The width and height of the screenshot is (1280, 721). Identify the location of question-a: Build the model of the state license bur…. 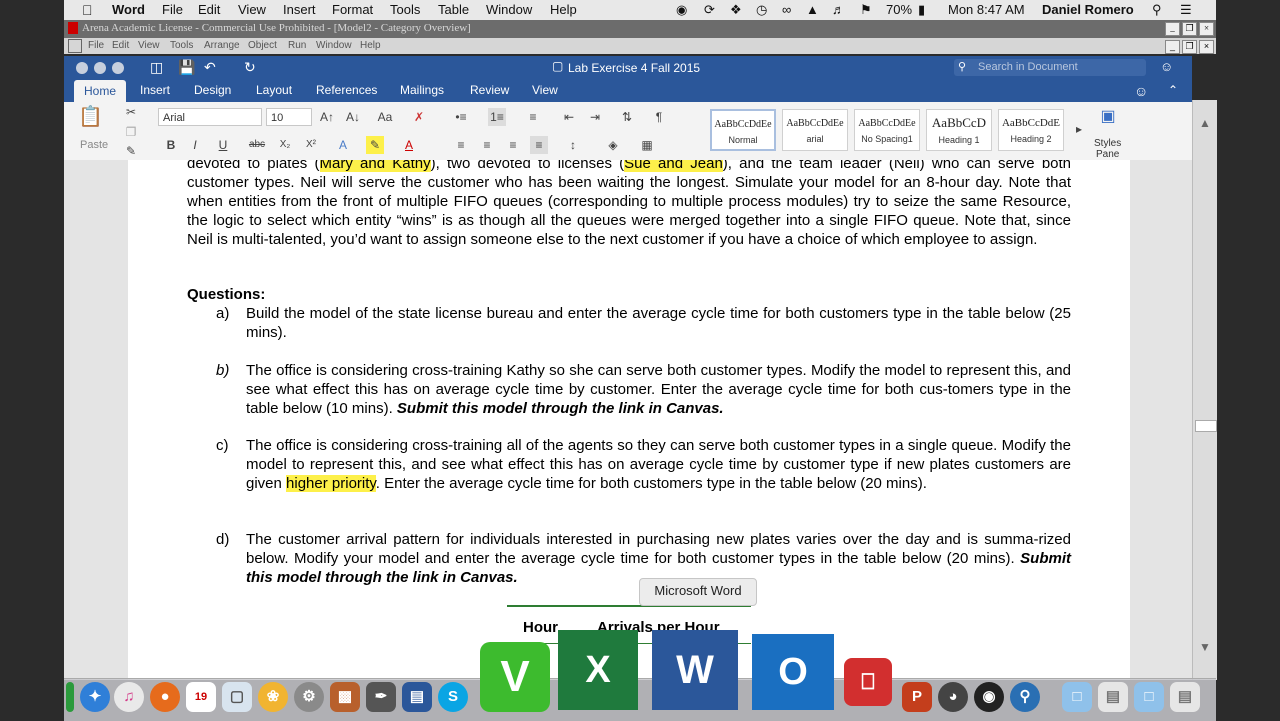
(658, 323).